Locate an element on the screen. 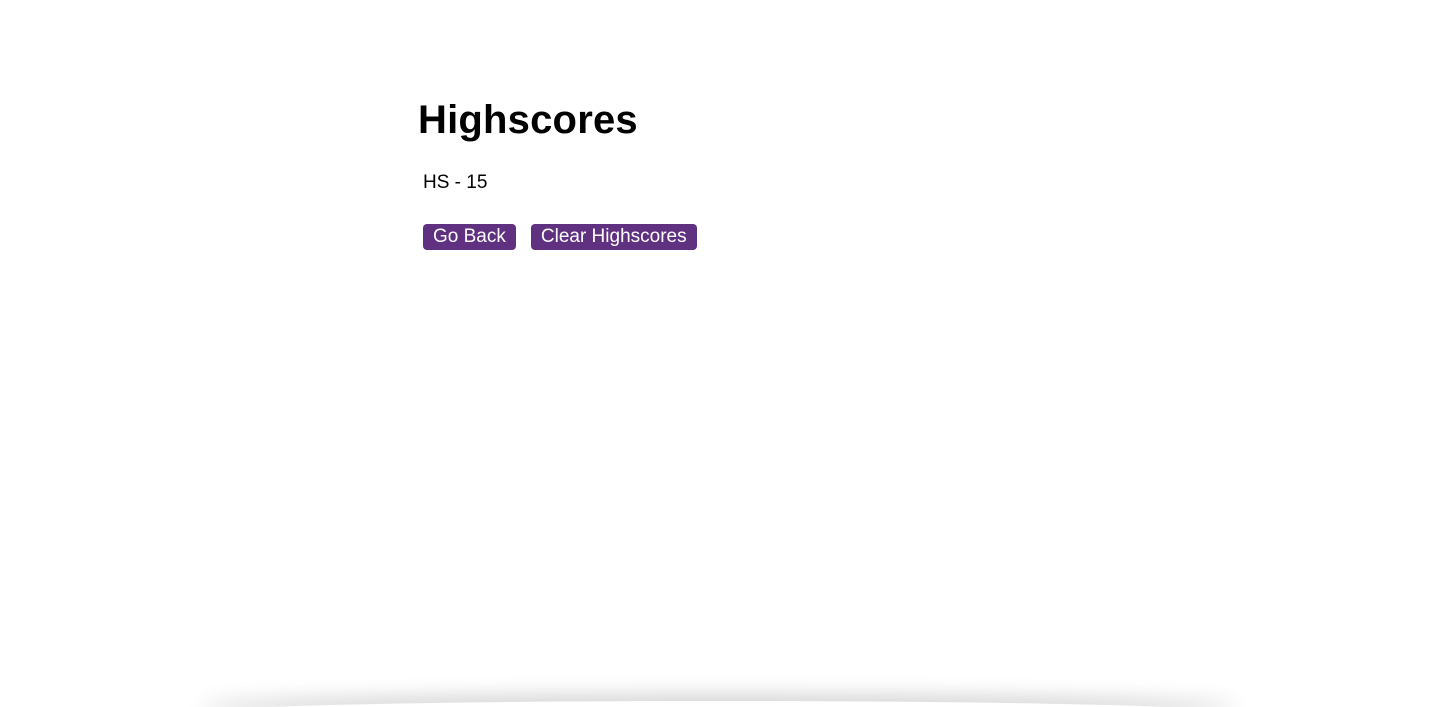  clear-highscores-button: Clear Highscores is located at coordinates (613, 237).